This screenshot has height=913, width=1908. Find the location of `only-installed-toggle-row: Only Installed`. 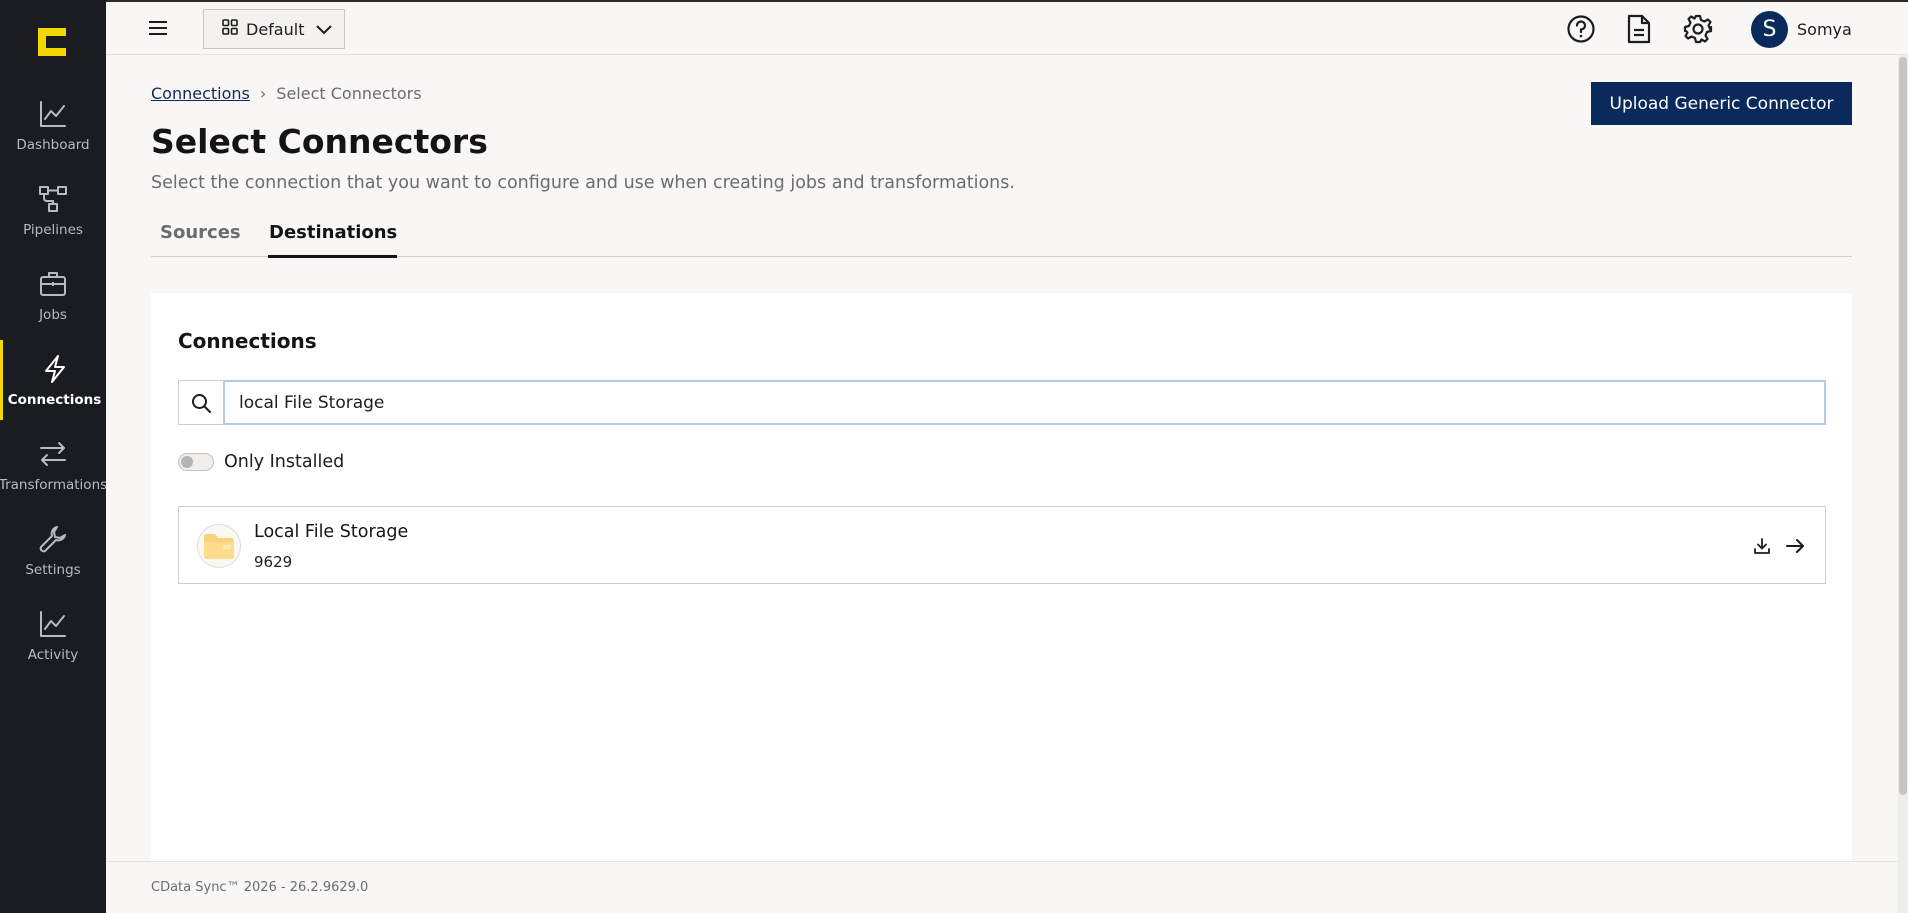

only-installed-toggle-row: Only Installed is located at coordinates (261, 462).